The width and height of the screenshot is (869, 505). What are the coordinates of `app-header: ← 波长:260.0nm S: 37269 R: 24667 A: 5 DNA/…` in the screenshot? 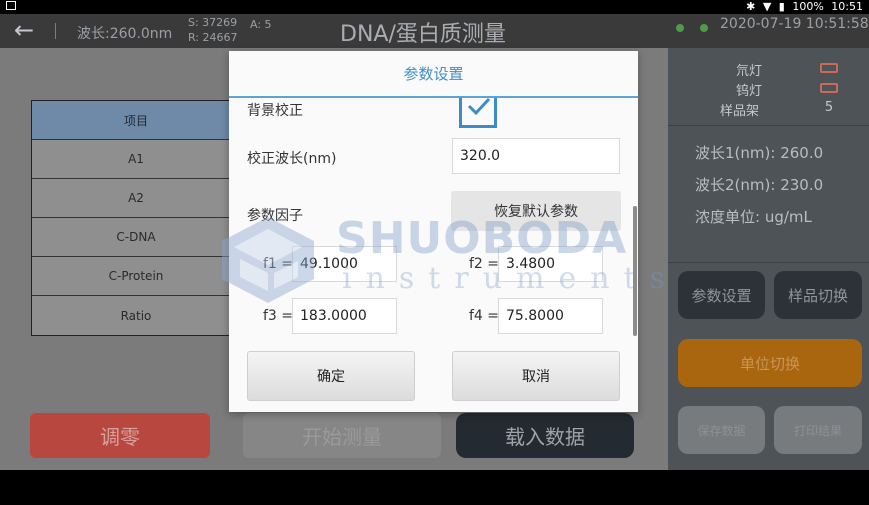 It's located at (434, 31).